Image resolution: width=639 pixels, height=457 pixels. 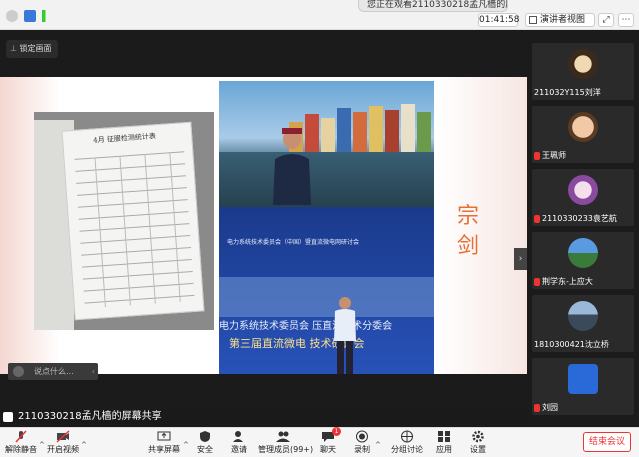 I want to click on chat-button: 1 聊天, so click(x=329, y=441).